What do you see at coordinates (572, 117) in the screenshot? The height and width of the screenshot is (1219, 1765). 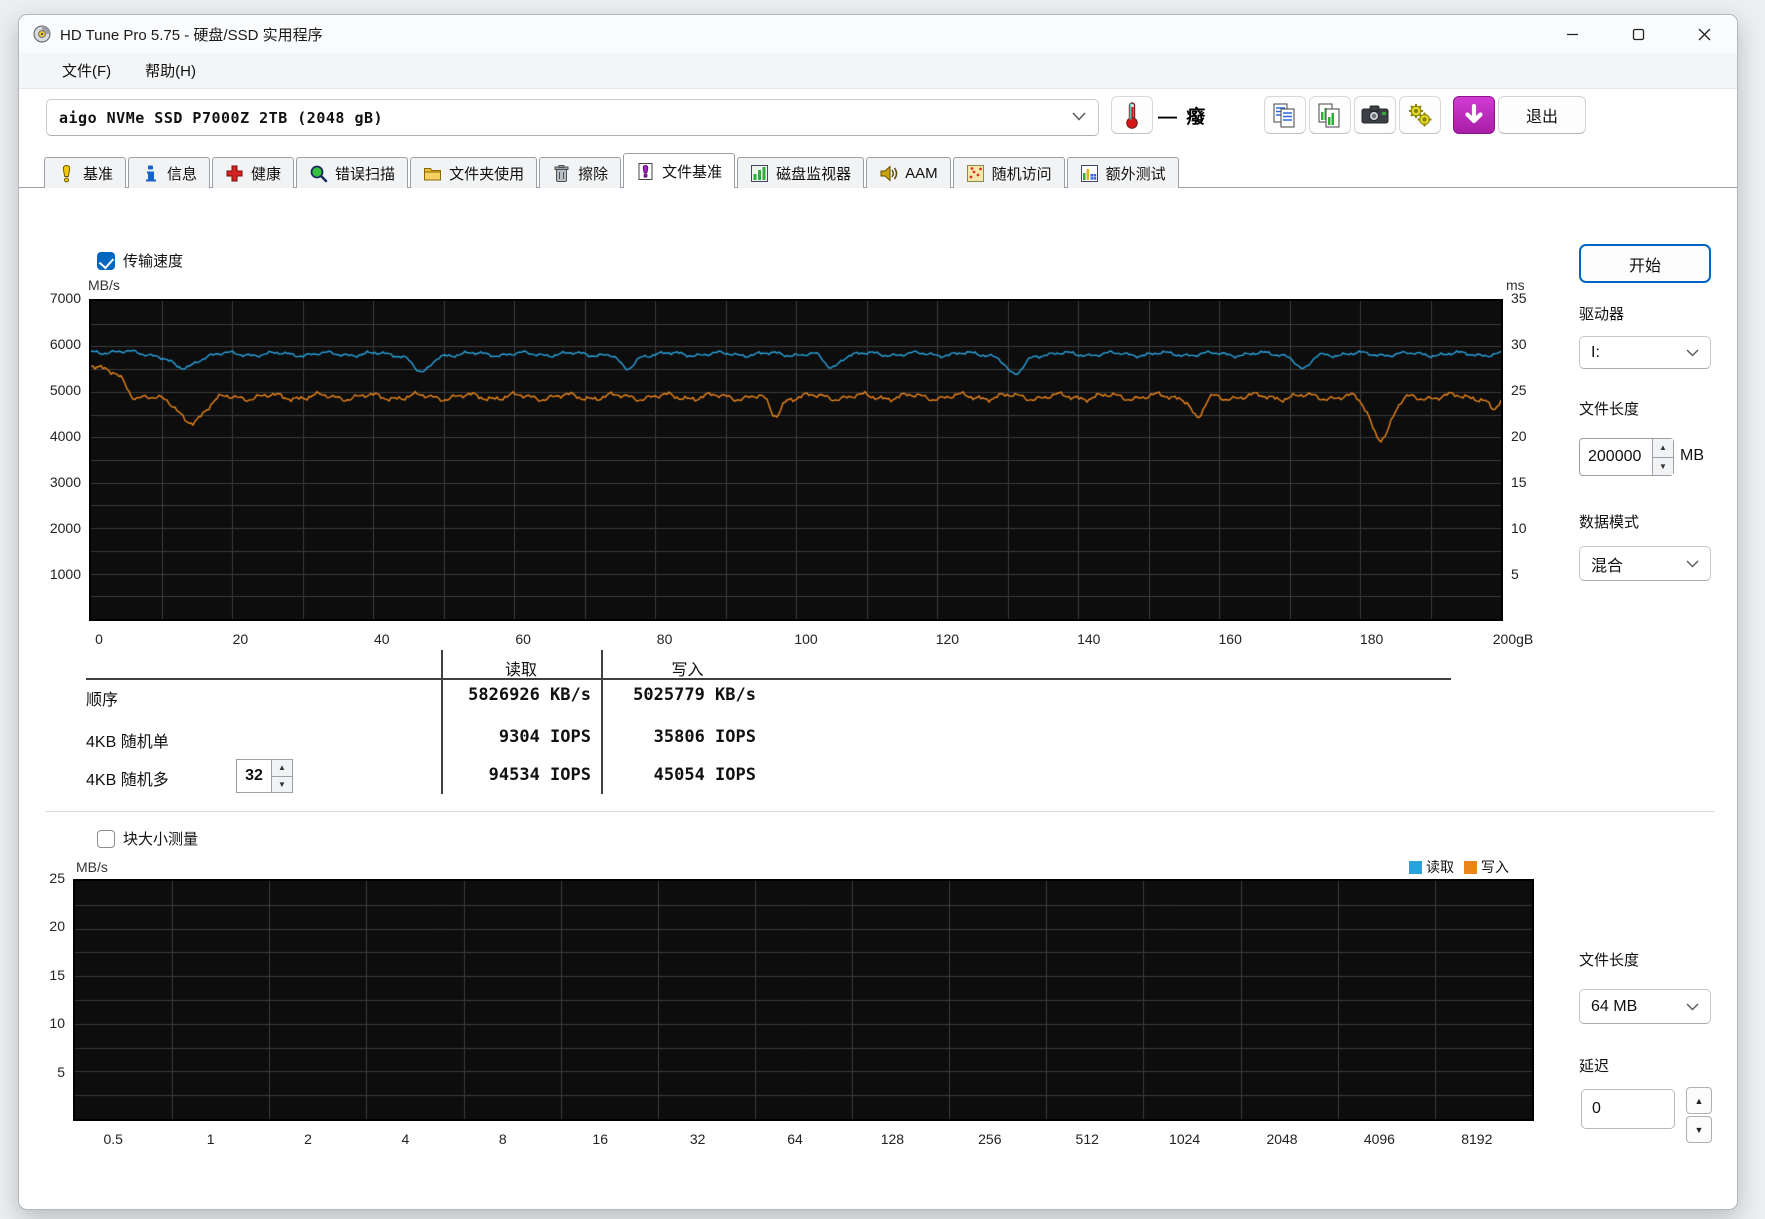 I see `drive-select: aigo NVMe SSD P7000Z 2TB (2048 gB)` at bounding box center [572, 117].